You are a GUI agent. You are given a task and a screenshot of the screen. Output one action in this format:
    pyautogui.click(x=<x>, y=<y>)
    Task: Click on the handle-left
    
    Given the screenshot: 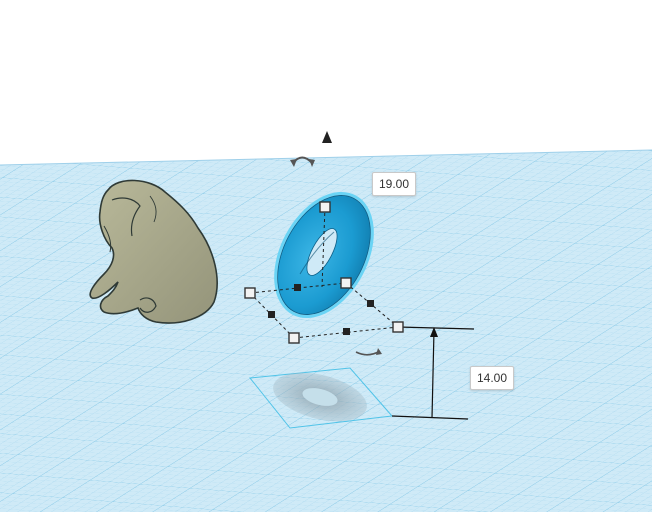 What is the action you would take?
    pyautogui.click(x=250, y=293)
    